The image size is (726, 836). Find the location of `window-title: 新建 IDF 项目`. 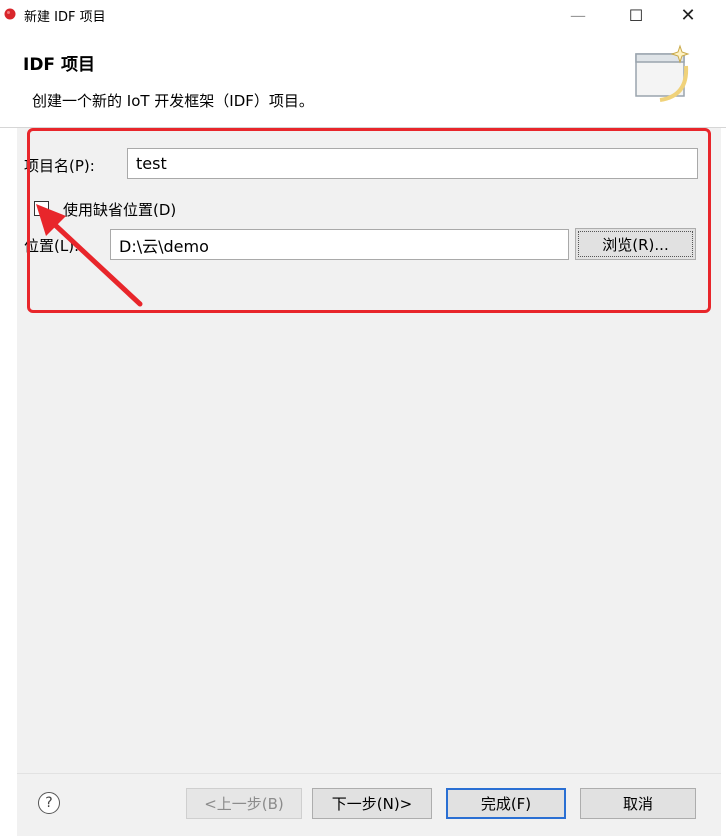

window-title: 新建 IDF 项目 is located at coordinates (65, 17).